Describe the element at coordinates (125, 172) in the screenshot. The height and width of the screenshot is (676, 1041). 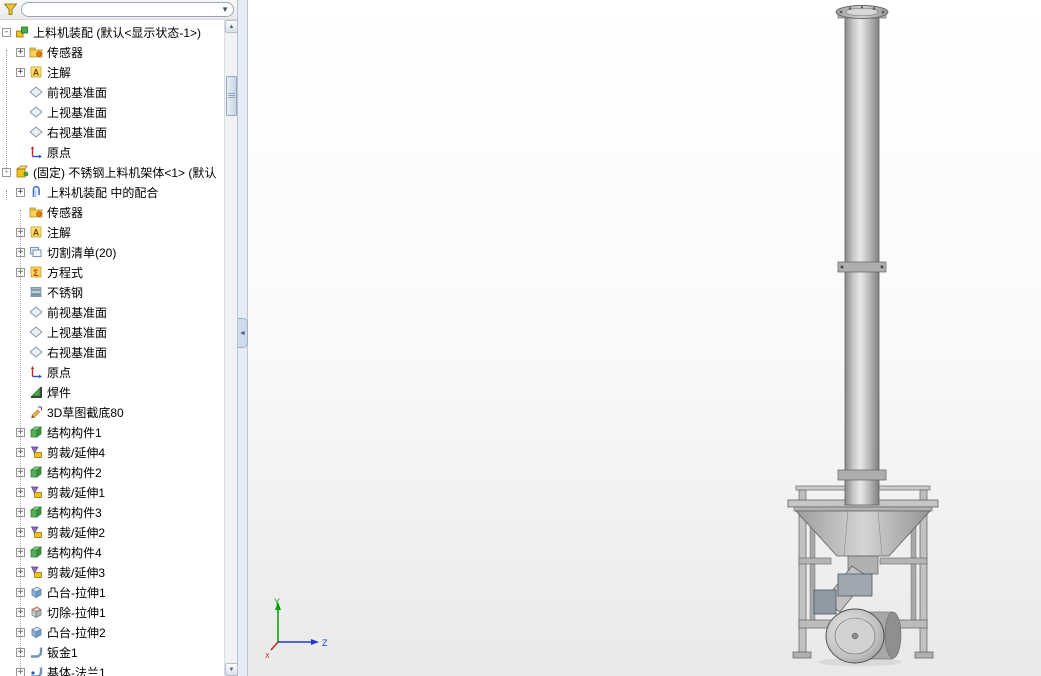
I see `tree-item-label: (固定) 不锈钢上料机架体<1> (默认` at that location.